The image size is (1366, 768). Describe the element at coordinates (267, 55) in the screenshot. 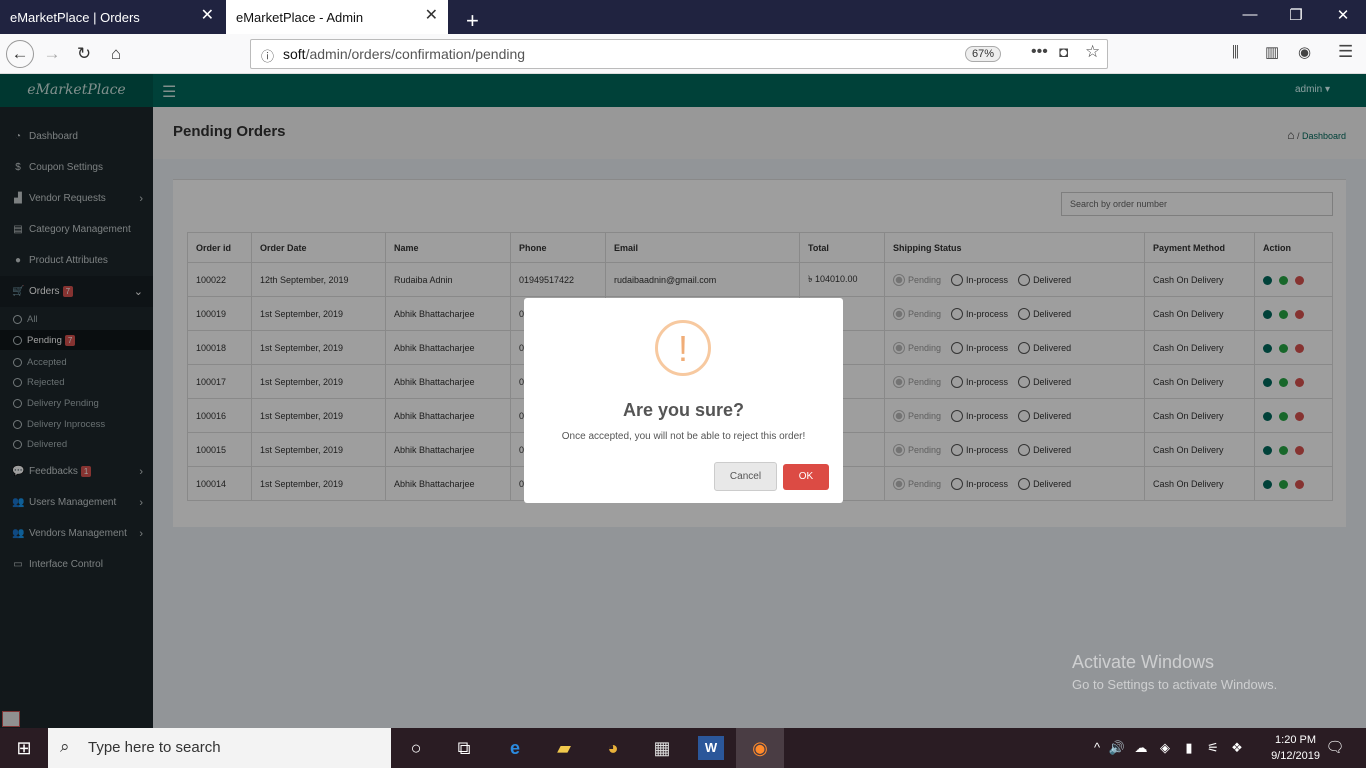

I see `info-icon: ⓘ` at that location.